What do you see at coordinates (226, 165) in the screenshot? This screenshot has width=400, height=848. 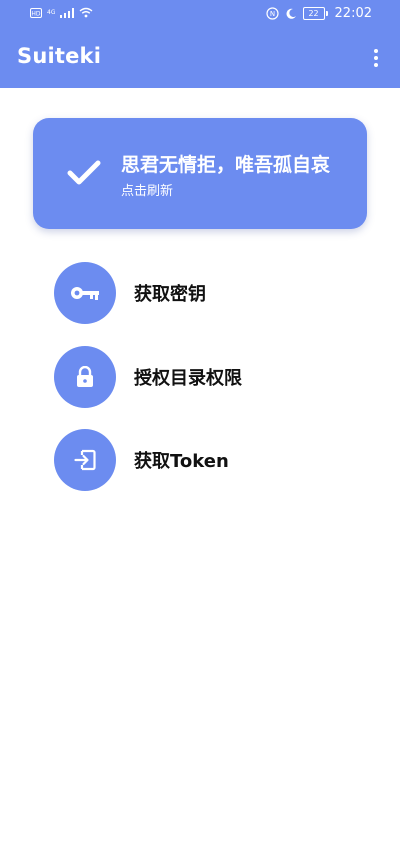 I see `status-card-title: 思君无情拒，唯吾孤自哀` at bounding box center [226, 165].